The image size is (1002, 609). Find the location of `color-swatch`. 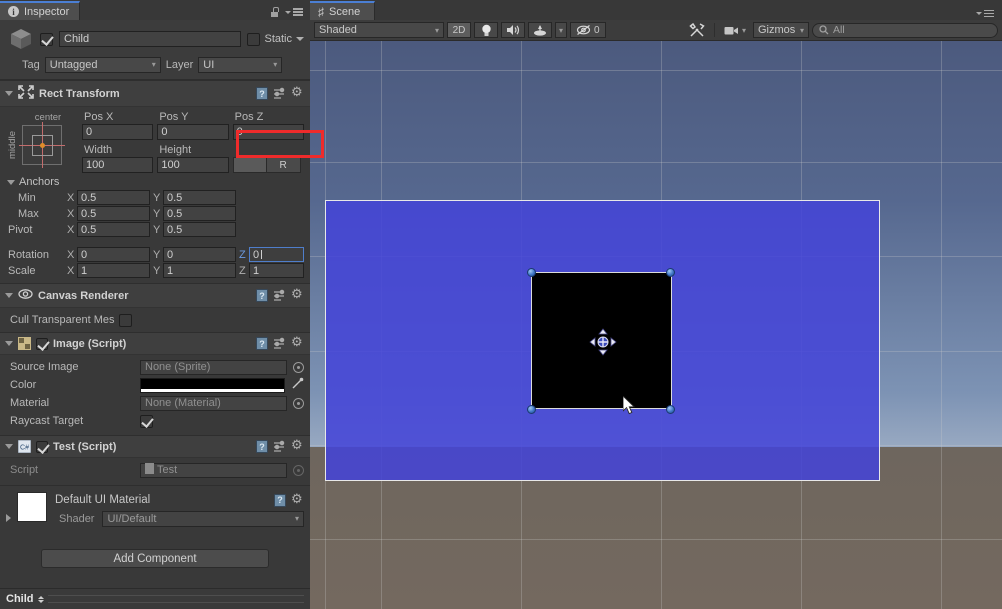

color-swatch is located at coordinates (212, 385).